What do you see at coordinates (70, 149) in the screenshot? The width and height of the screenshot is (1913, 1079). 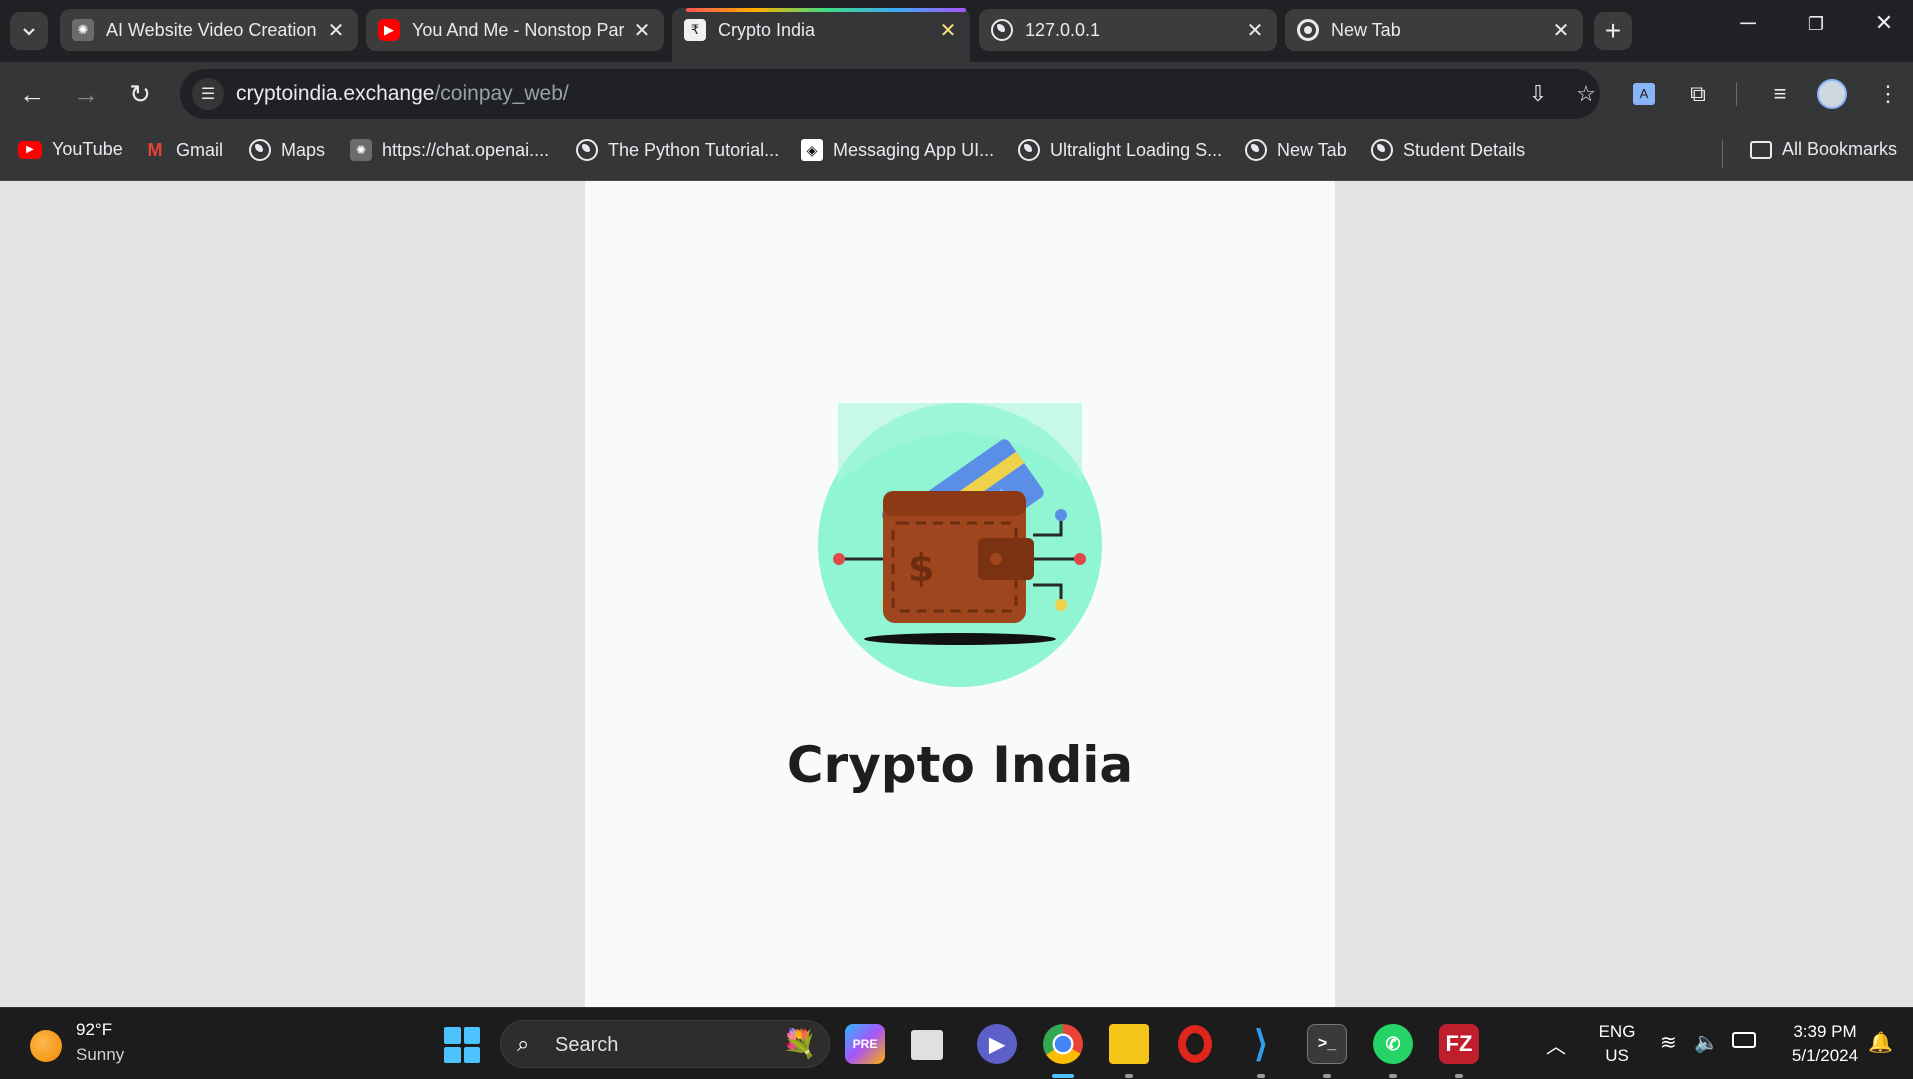 I see `bookmark-youtube: ▶ YouTube` at bounding box center [70, 149].